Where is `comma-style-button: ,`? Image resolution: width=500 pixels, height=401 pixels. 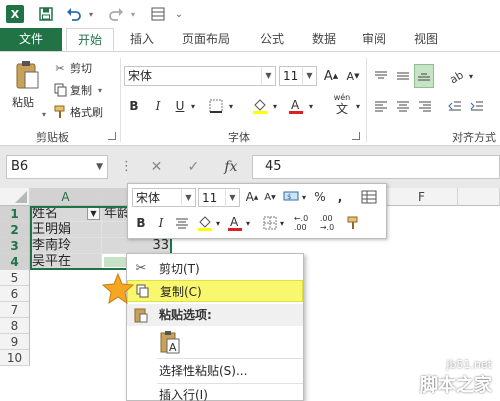
comma-style-button: , is located at coordinates (340, 197).